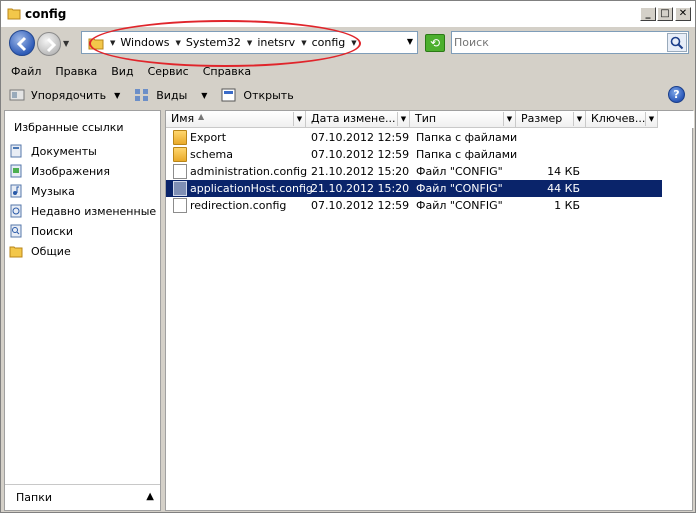 The height and width of the screenshot is (513, 696). Describe the element at coordinates (463, 119) in the screenshot. I see `column-header-type: Тип ▼` at that location.